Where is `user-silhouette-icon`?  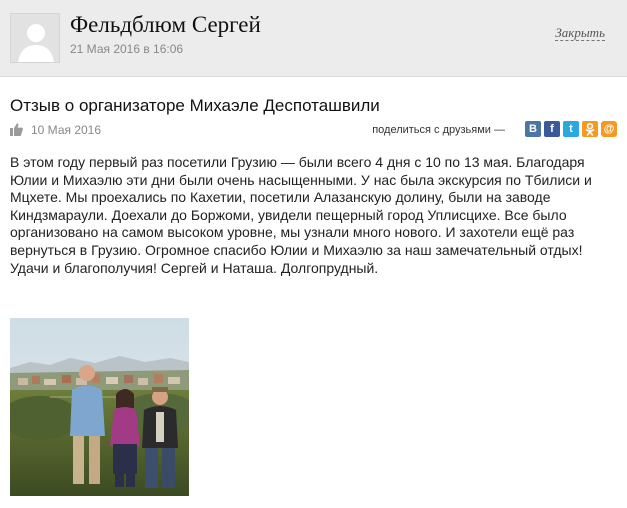
user-silhouette-icon is located at coordinates (35, 38).